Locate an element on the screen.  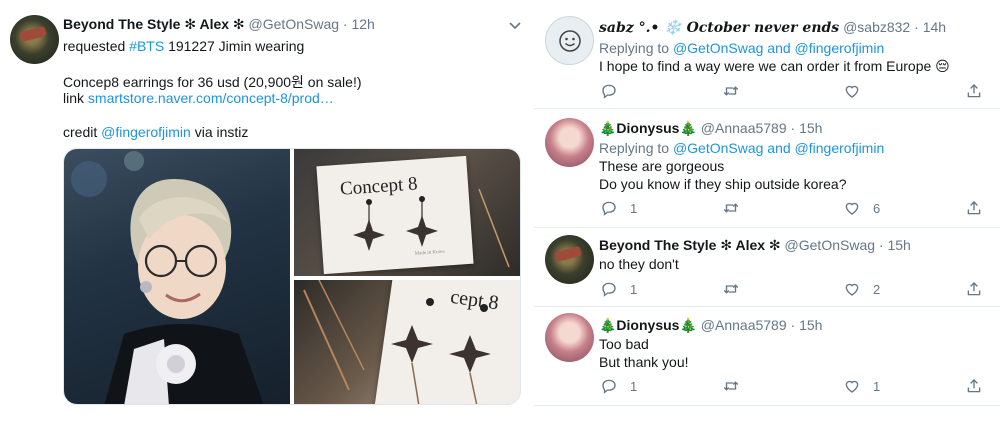
handle: @sabz832 is located at coordinates (876, 27).